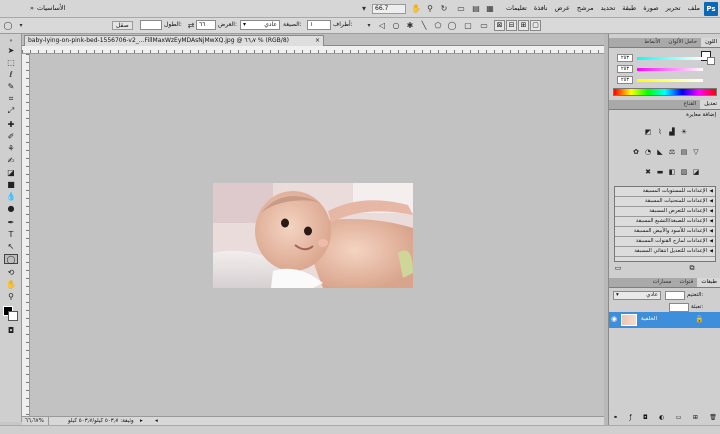 The image size is (720, 434). What do you see at coordinates (692, 268) in the screenshot?
I see `adjustments-clip-icon: ⧉` at bounding box center [692, 268].